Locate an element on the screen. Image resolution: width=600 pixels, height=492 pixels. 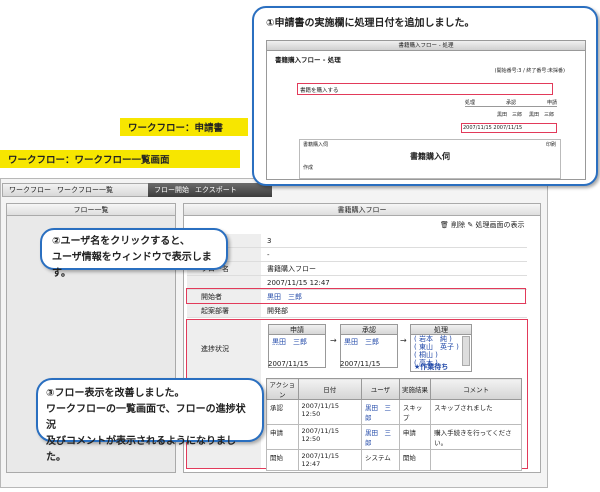
status-badge: ★作業待ち is located at coordinates (431, 367).